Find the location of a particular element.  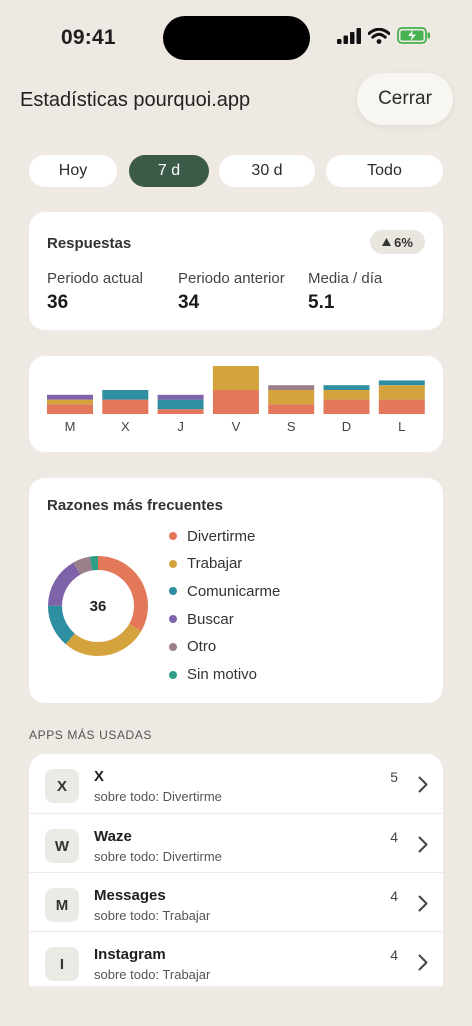

status-icons is located at coordinates (384, 35).